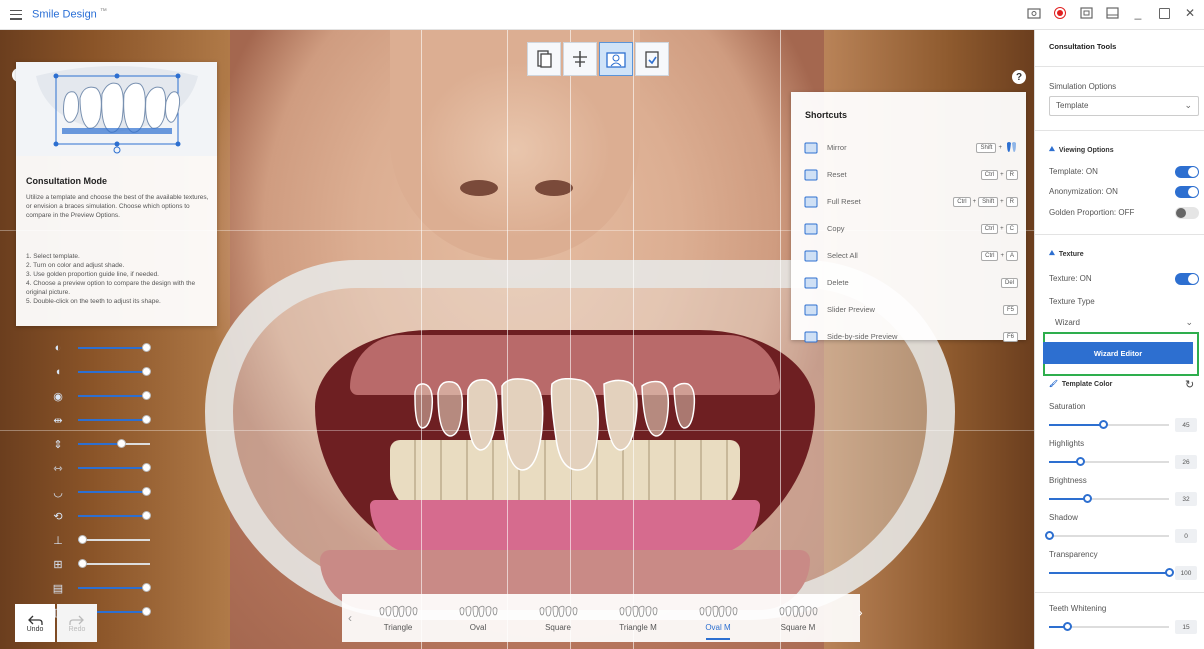 The height and width of the screenshot is (649, 1204). Describe the element at coordinates (1073, 171) in the screenshot. I see `template-toggle-label: Template: ON` at that location.